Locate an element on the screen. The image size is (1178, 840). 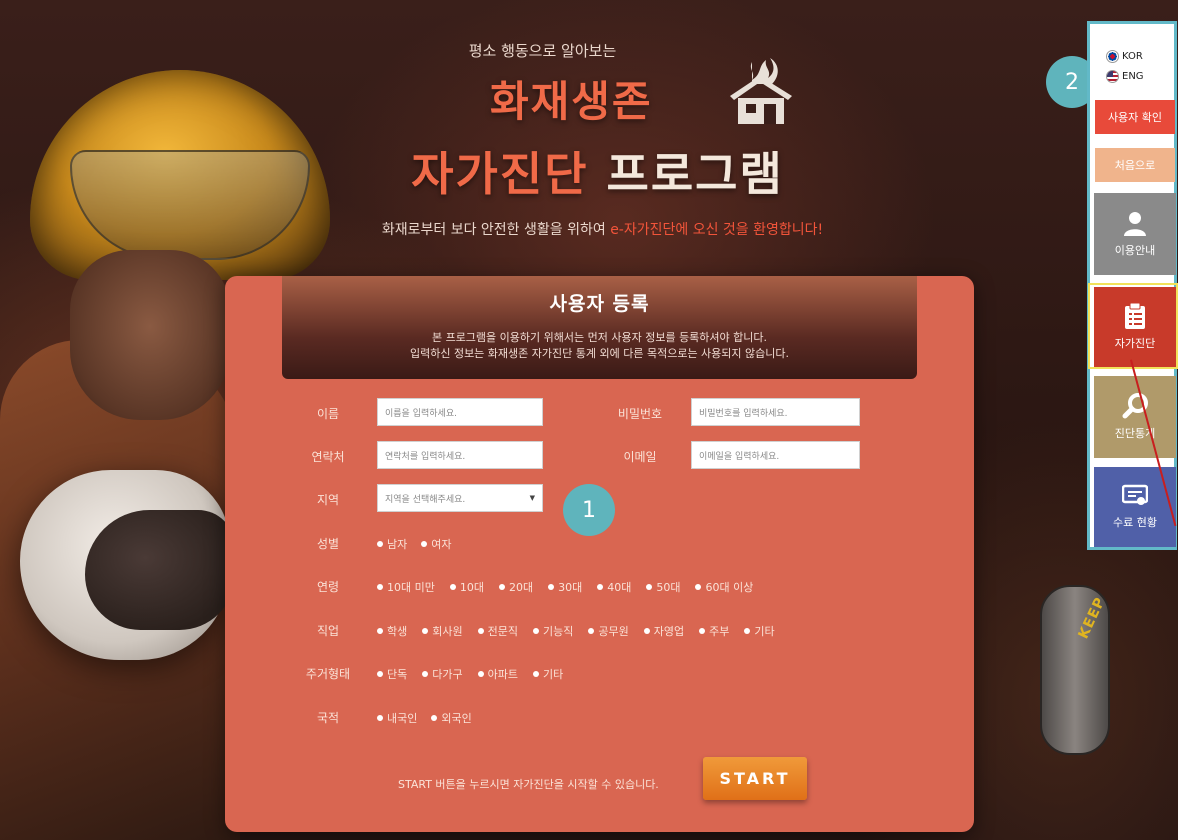
welcome-highlight: e-자가진단에 오신 것을 환영합니다! is located at coordinates (717, 230).